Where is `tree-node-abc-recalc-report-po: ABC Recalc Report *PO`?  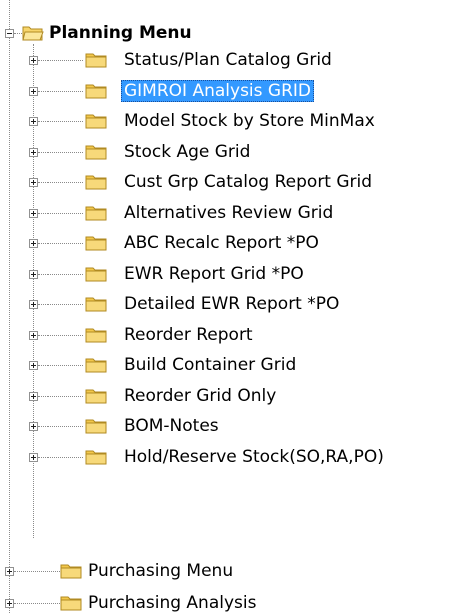 tree-node-abc-recalc-report-po: ABC Recalc Report *PO is located at coordinates (221, 243).